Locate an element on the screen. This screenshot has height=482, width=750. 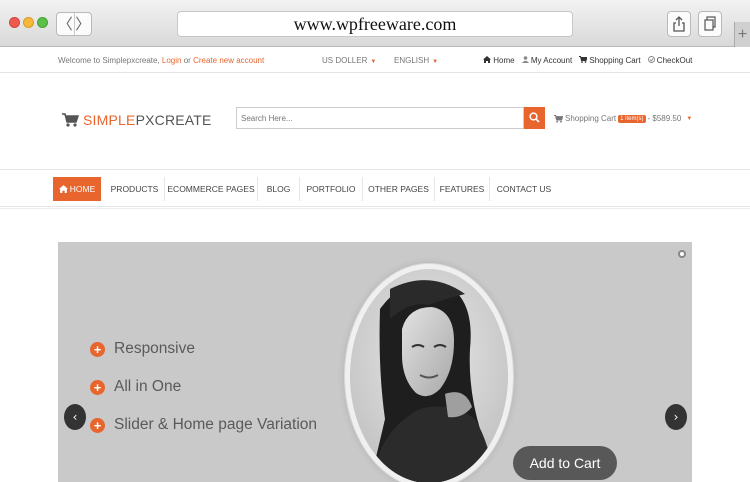
login-link: Login is located at coordinates (172, 60).